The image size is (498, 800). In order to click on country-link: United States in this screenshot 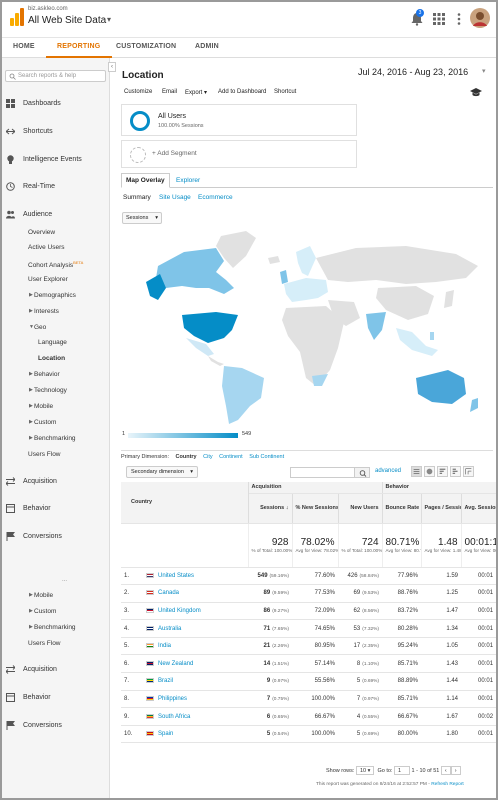, I will do `click(176, 576)`.